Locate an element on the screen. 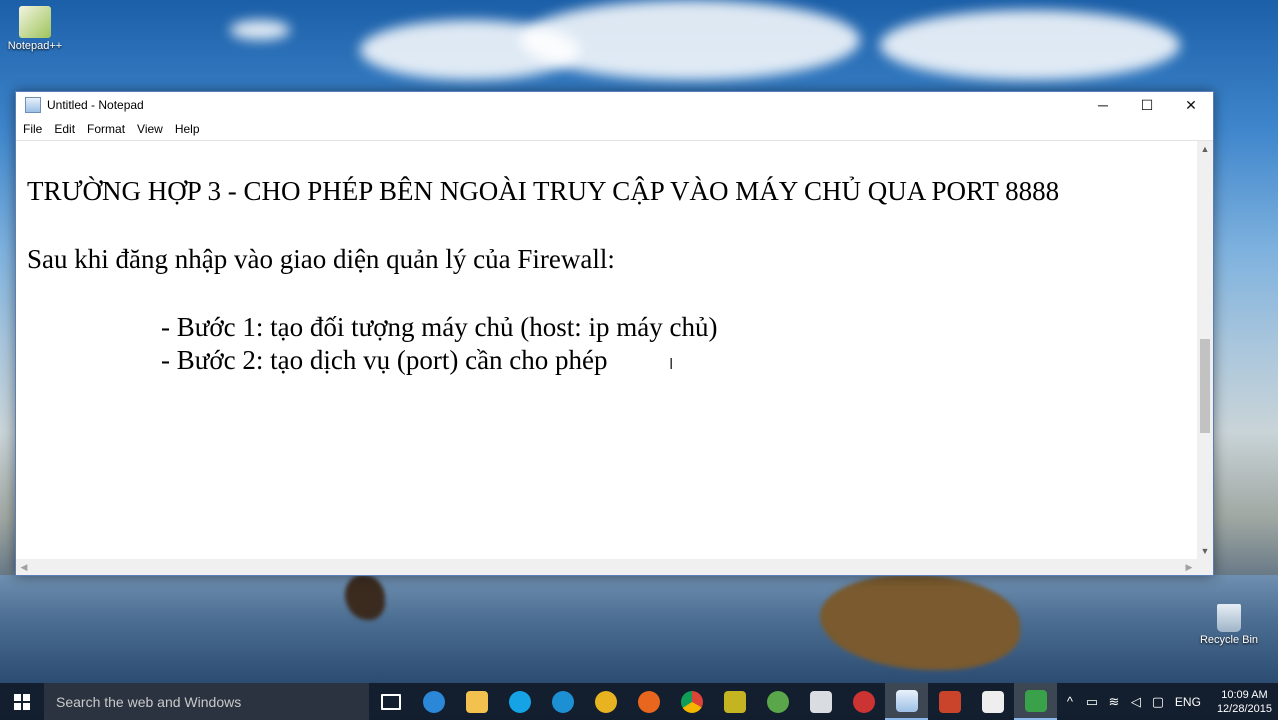  scroll-left-icon: ◀ is located at coordinates (24, 567).